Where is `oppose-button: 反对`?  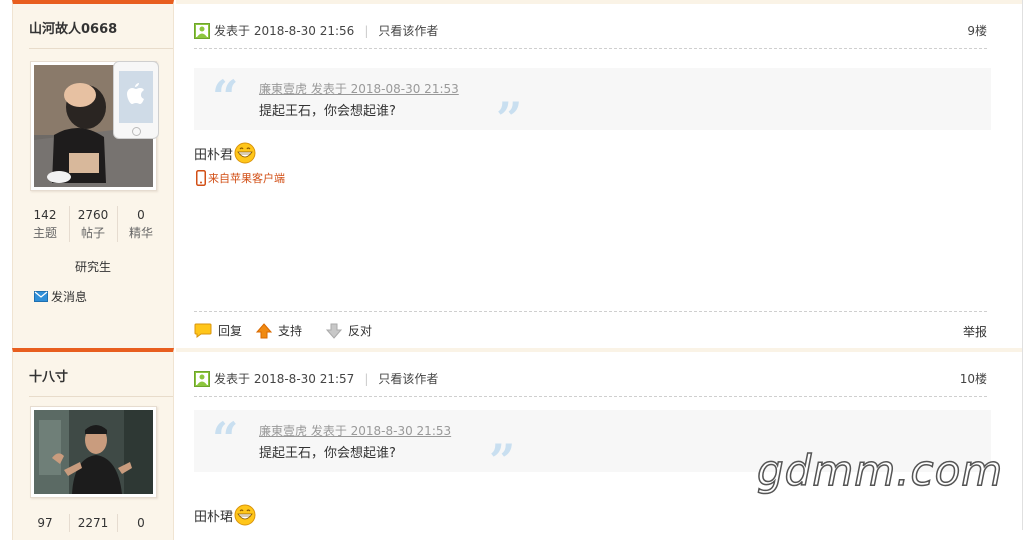
oppose-button: 反对 is located at coordinates (349, 330).